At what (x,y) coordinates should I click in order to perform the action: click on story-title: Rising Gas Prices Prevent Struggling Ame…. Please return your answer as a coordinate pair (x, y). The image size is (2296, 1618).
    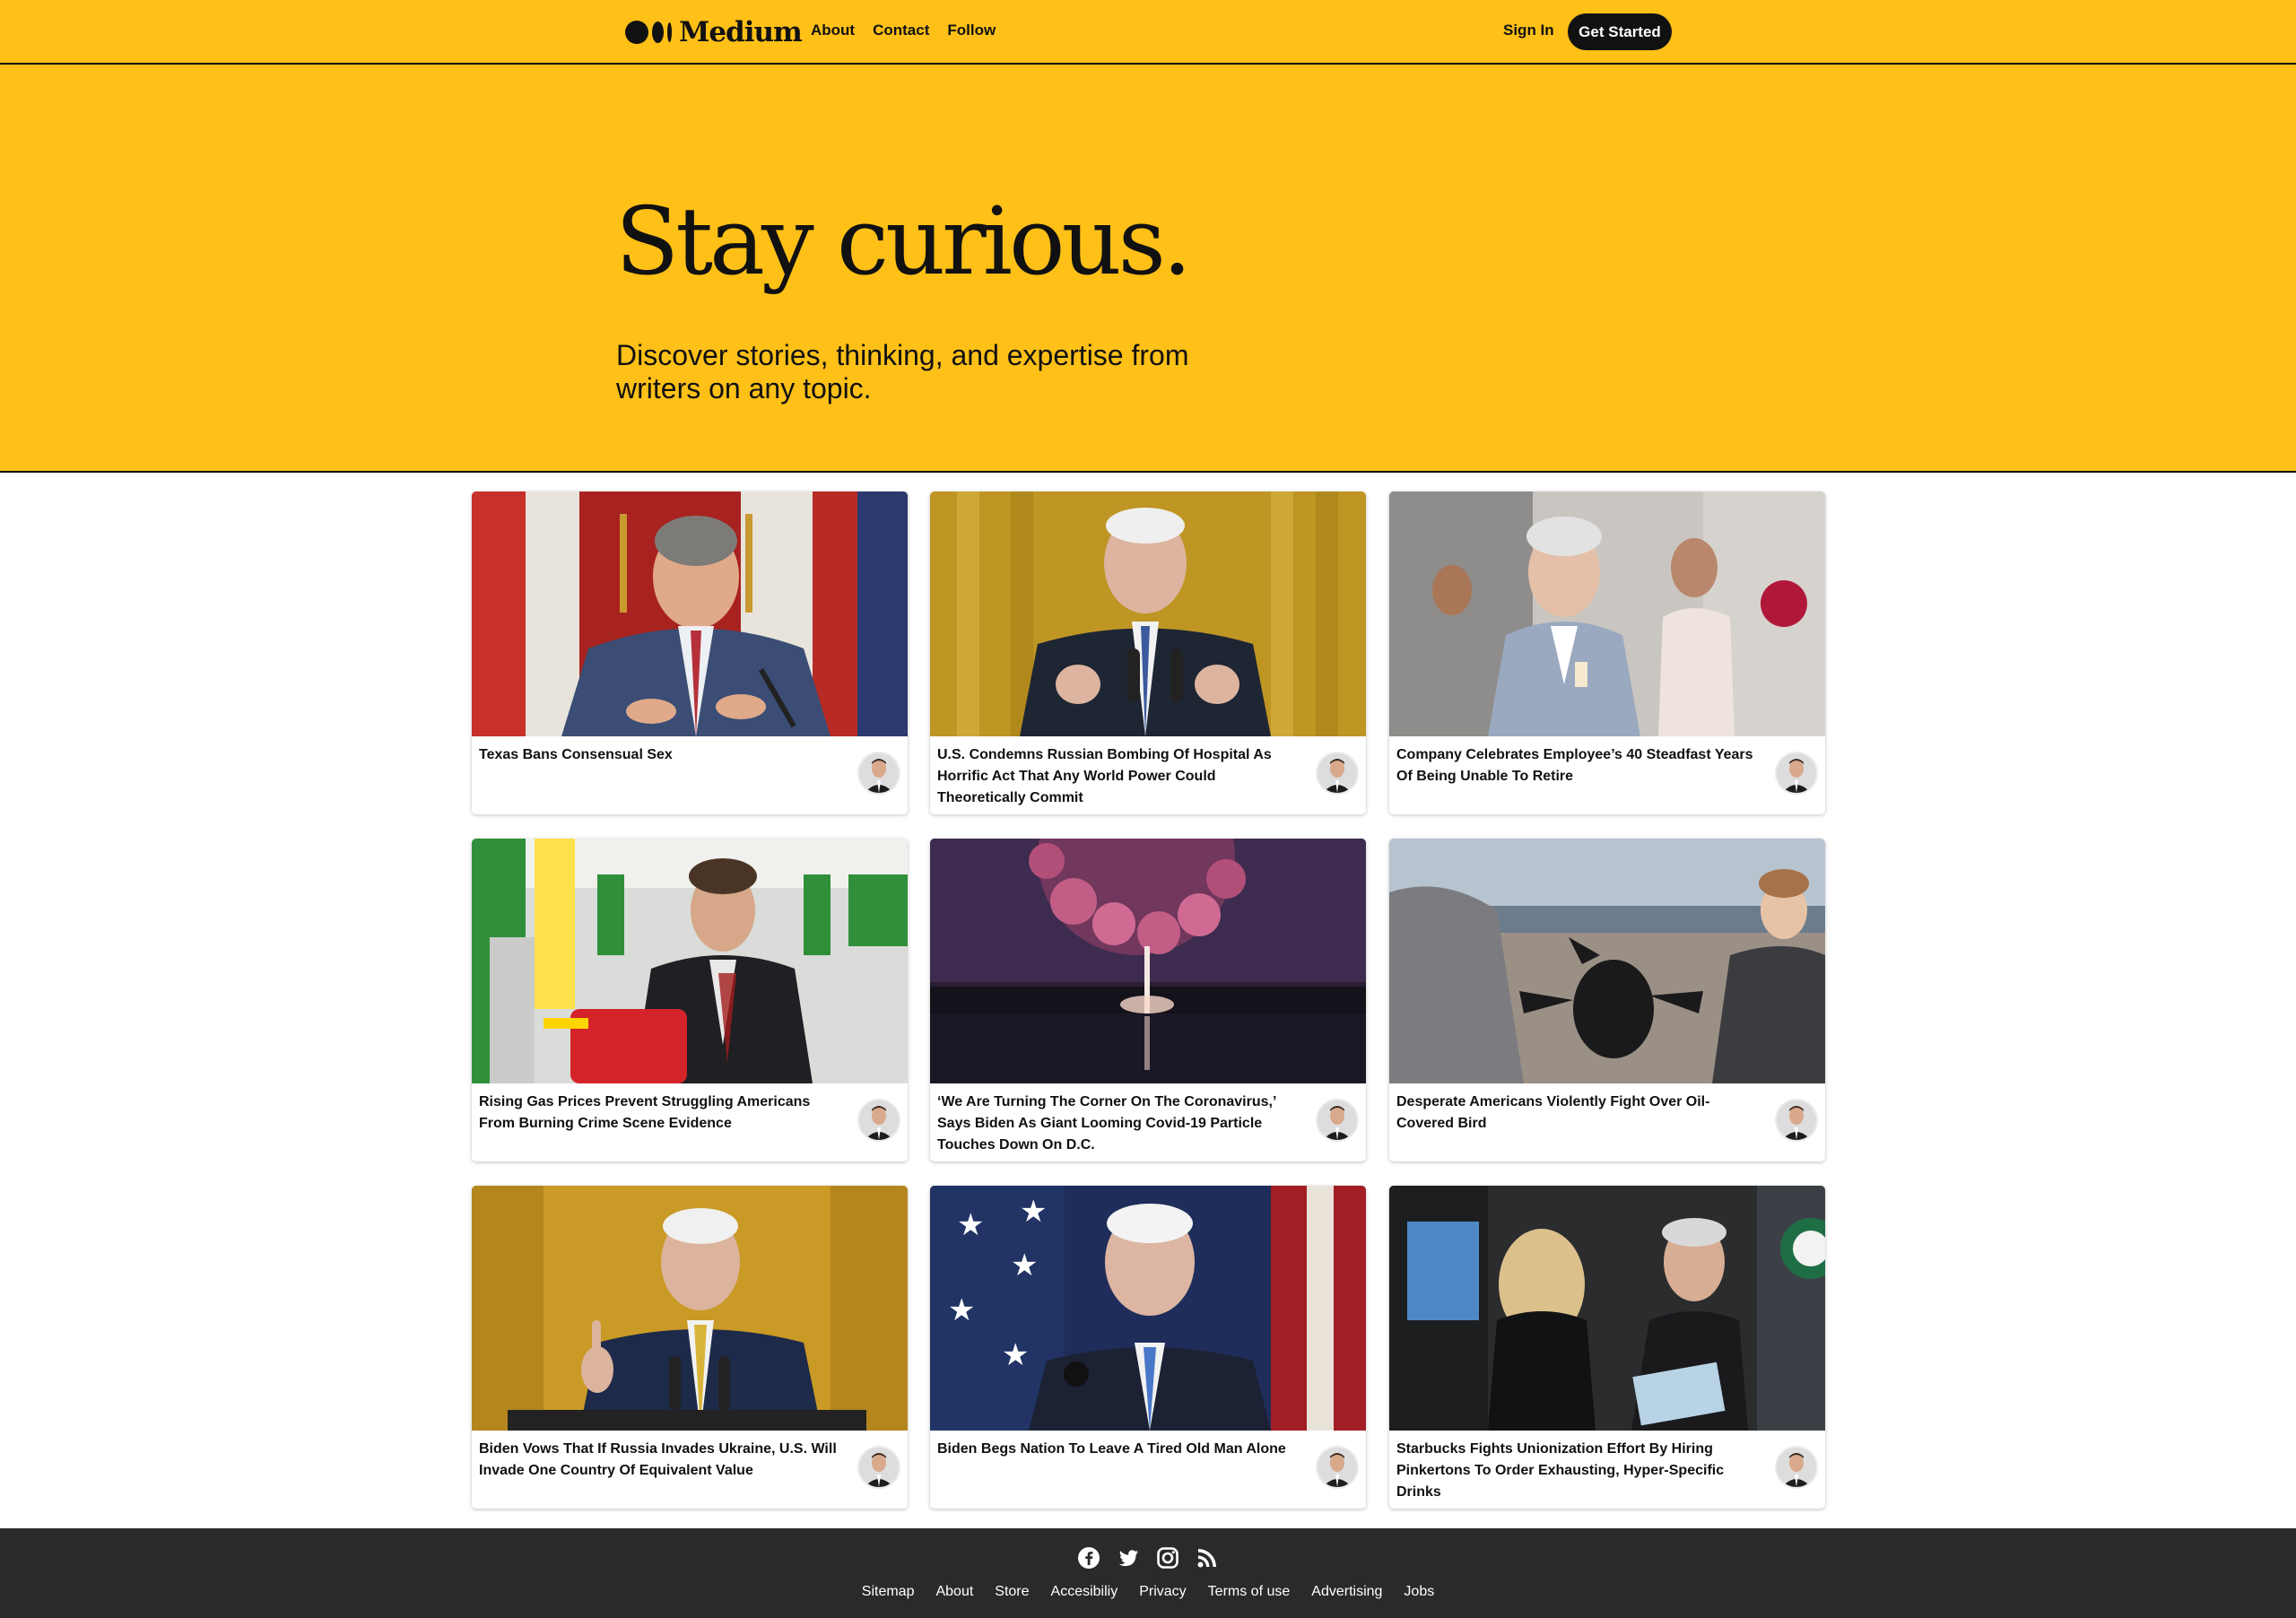
    Looking at the image, I should click on (658, 1113).